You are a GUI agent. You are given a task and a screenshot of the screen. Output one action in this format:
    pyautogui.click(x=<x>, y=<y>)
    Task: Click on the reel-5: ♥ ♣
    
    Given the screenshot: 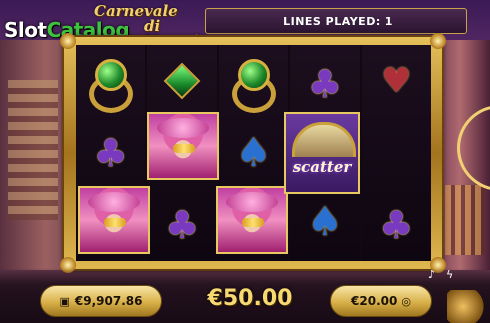 What is the action you would take?
    pyautogui.click(x=396, y=153)
    